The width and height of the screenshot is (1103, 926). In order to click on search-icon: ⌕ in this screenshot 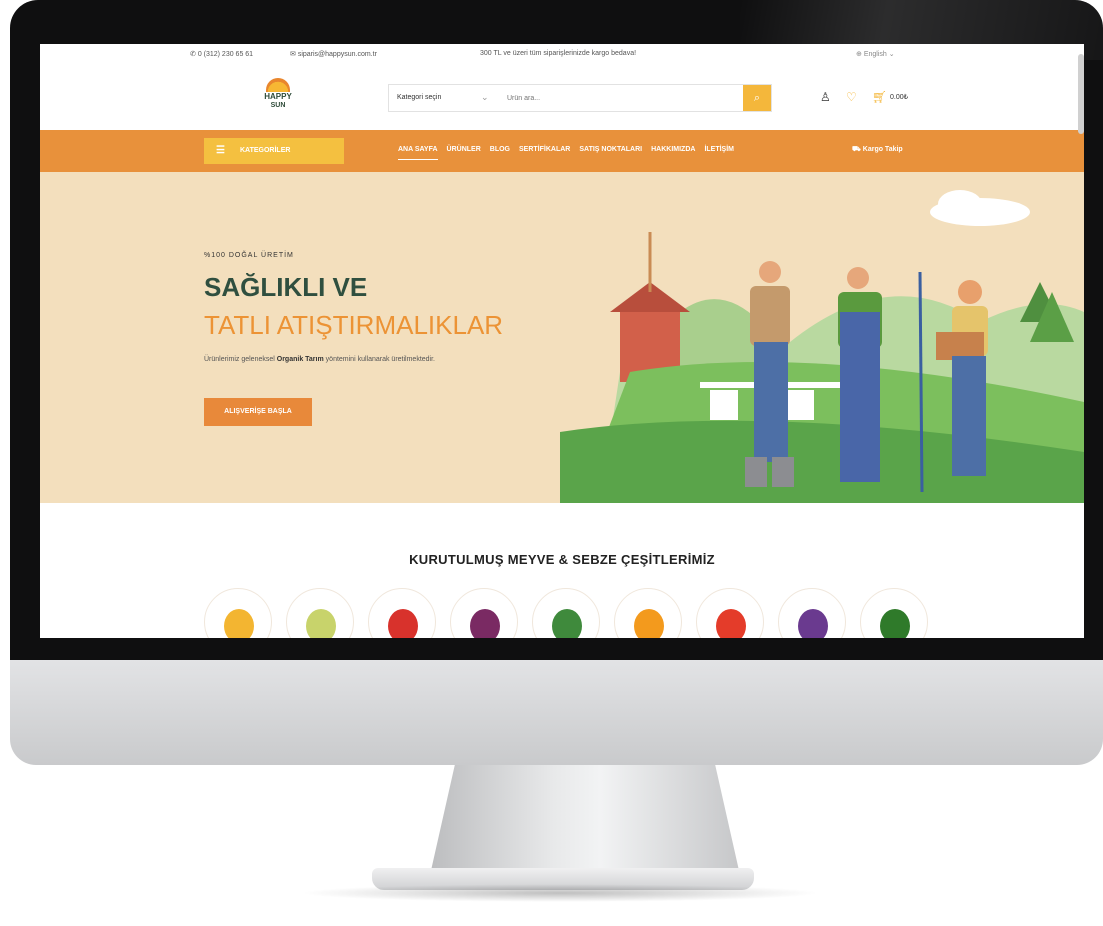, I will do `click(757, 98)`.